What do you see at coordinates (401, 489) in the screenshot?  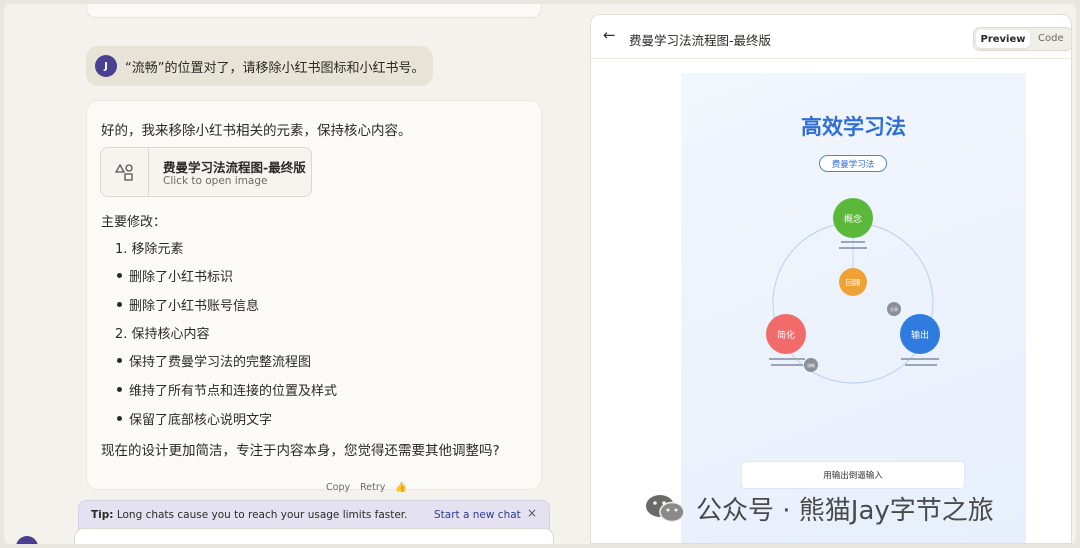 I see `thumbs-up-icon: 👍` at bounding box center [401, 489].